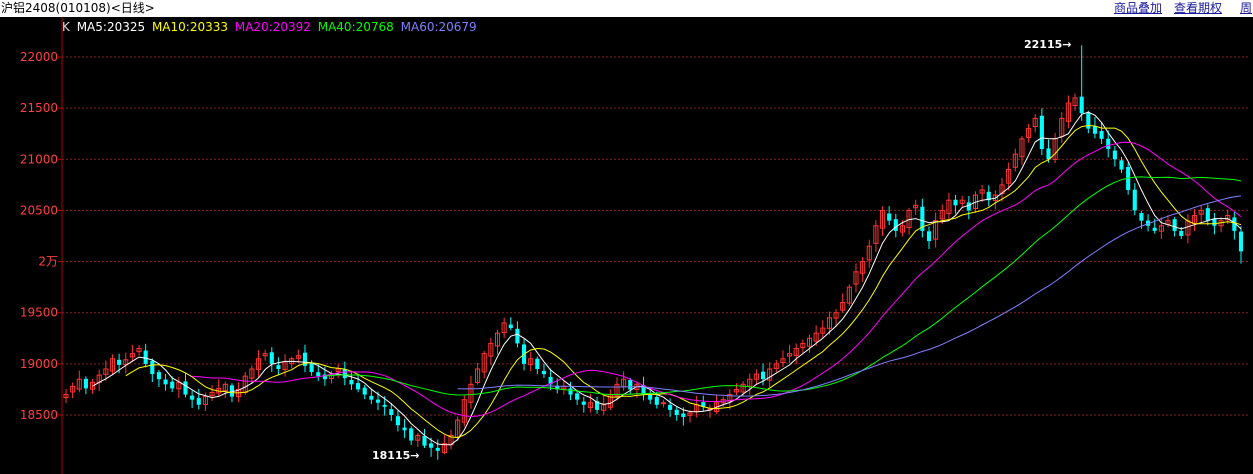  What do you see at coordinates (1138, 8) in the screenshot?
I see `commodity-overlay-link: 商品叠加` at bounding box center [1138, 8].